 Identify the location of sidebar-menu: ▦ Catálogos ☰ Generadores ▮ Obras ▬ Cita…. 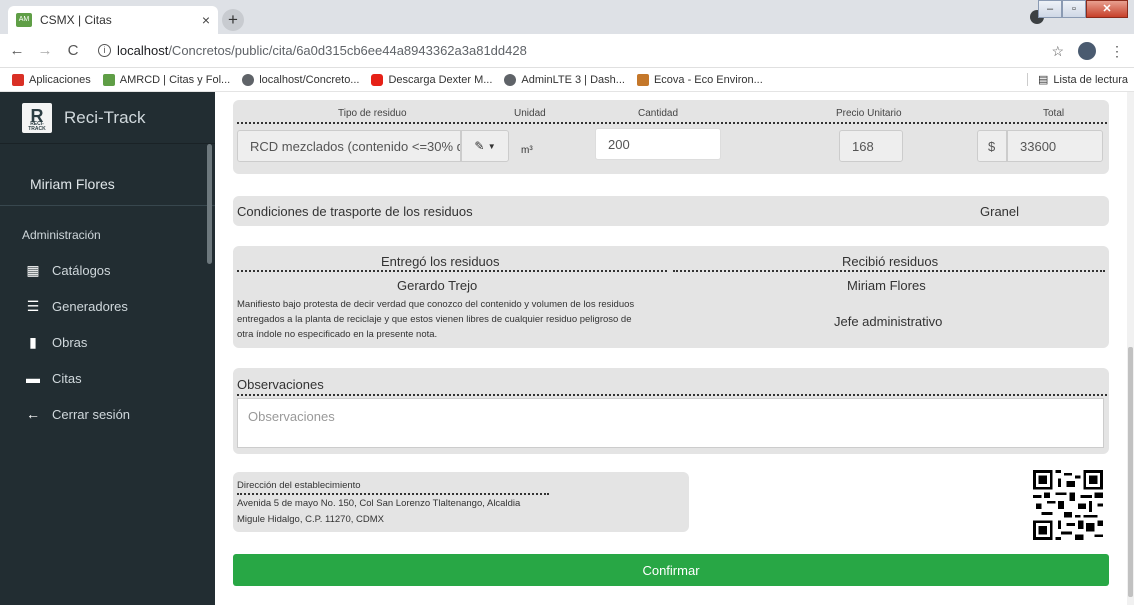
(107, 342).